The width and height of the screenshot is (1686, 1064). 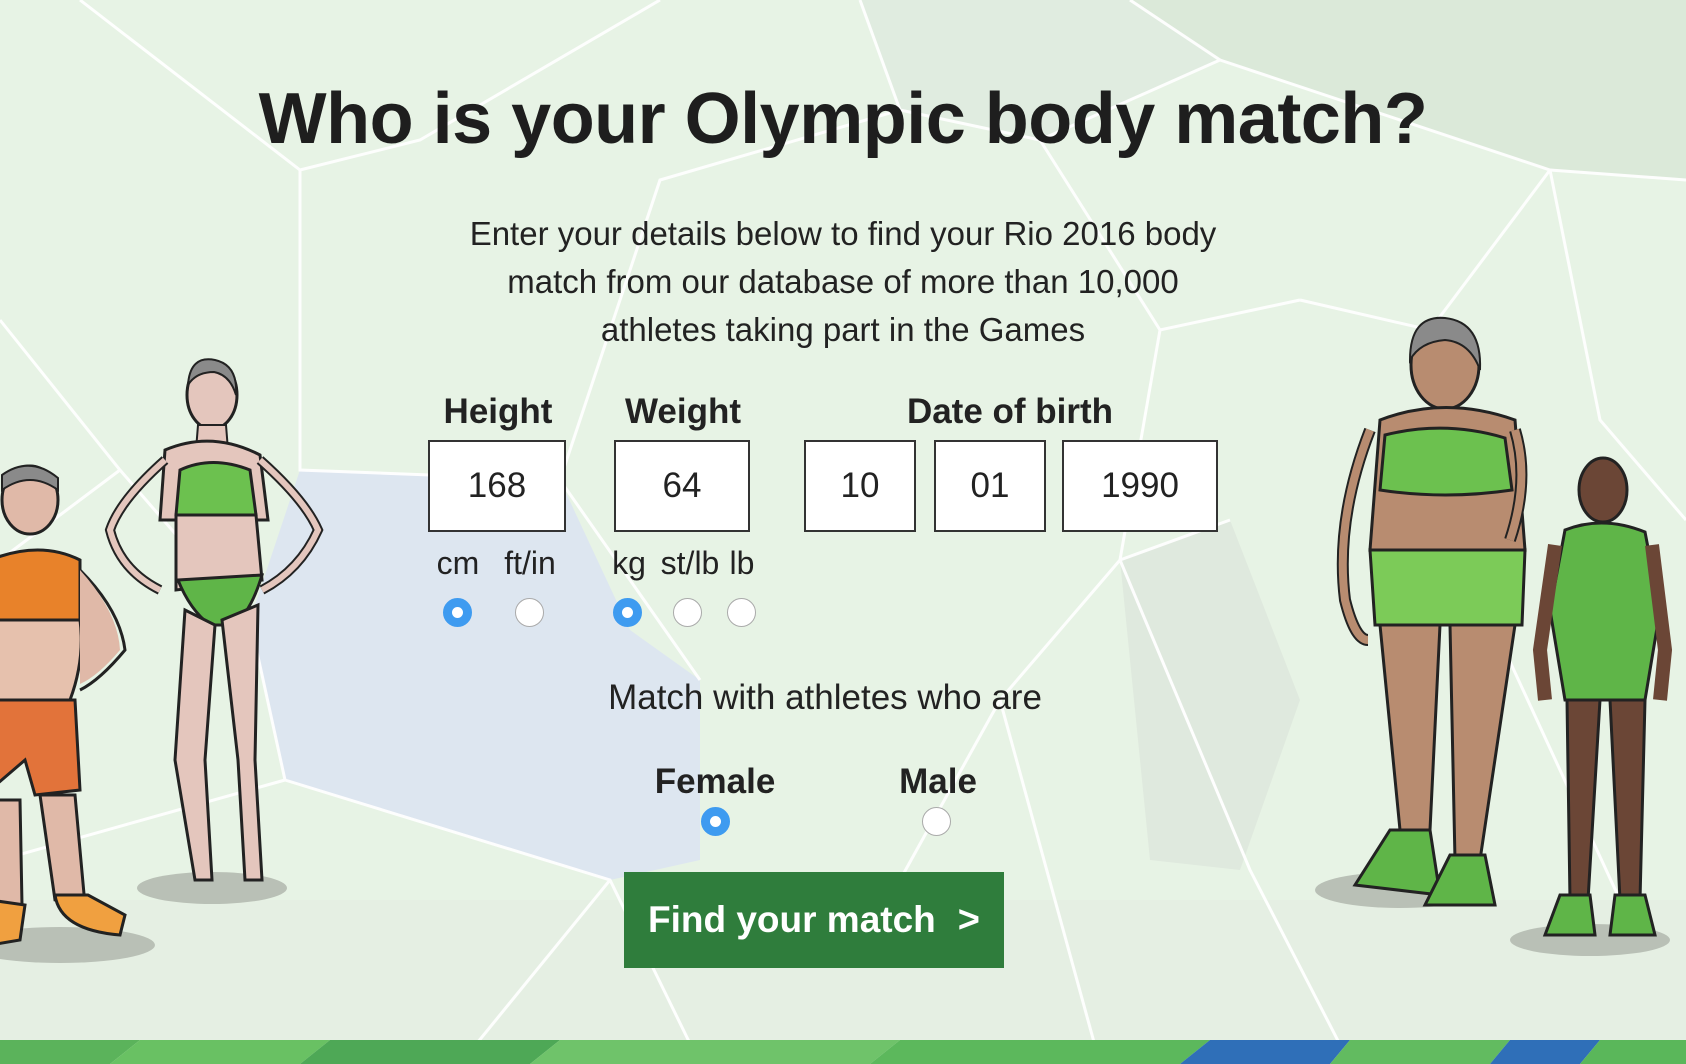 I want to click on dob-year-input, so click(x=1140, y=486).